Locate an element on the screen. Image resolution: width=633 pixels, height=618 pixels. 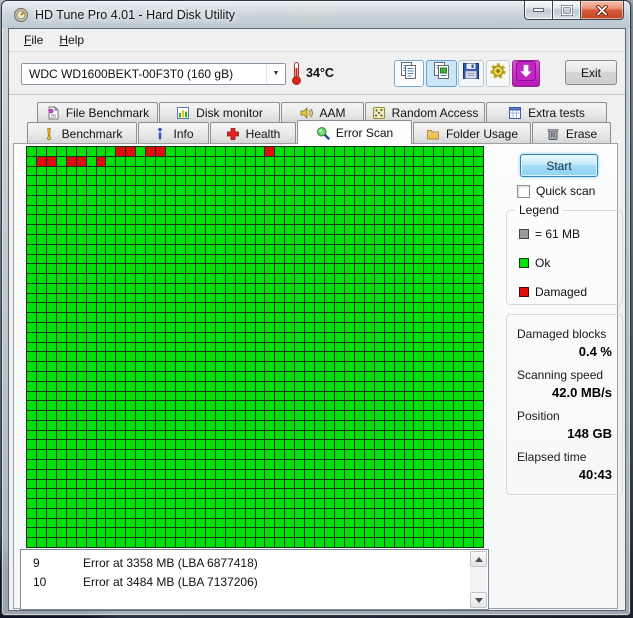
quick-scan-checkbox is located at coordinates (523, 191).